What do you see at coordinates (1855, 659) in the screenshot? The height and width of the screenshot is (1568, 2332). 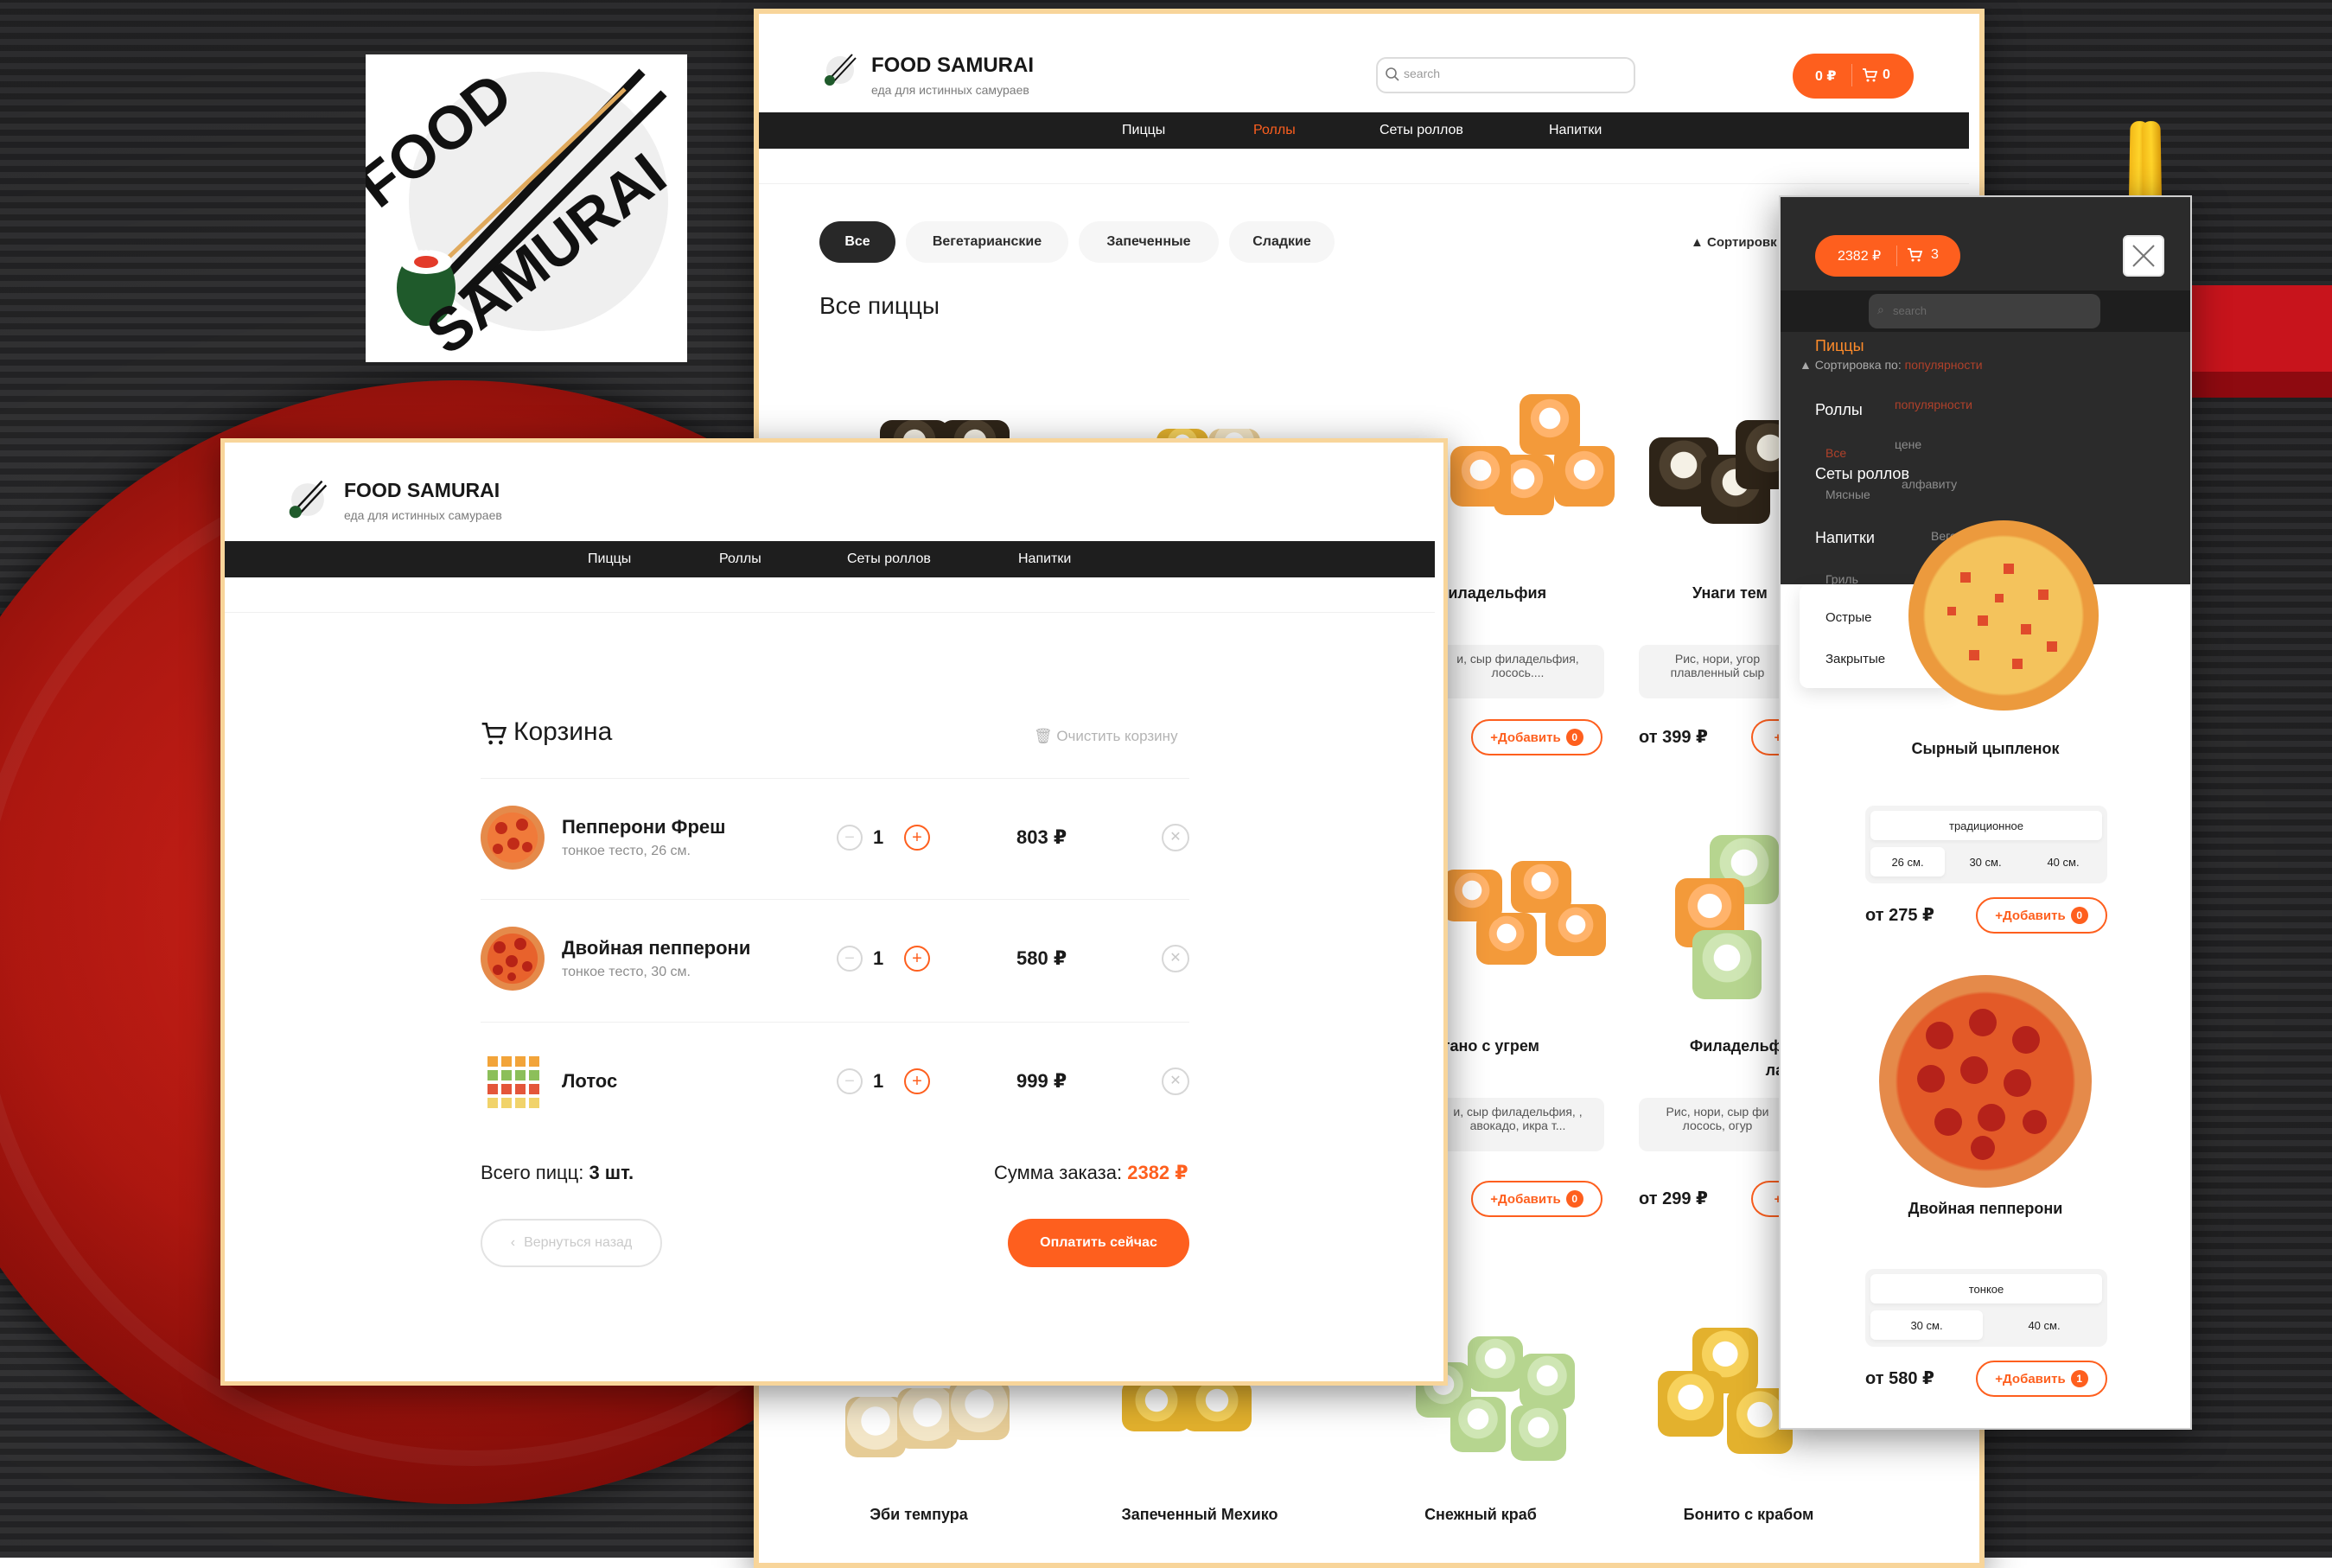 I see `category-option: Закрытые` at bounding box center [1855, 659].